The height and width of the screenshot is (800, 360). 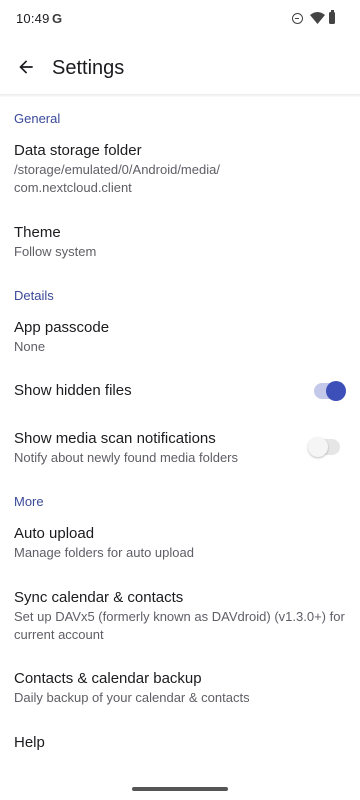 What do you see at coordinates (117, 169) in the screenshot?
I see `pref-summary: /storage/emulated/0/Android/media/` at bounding box center [117, 169].